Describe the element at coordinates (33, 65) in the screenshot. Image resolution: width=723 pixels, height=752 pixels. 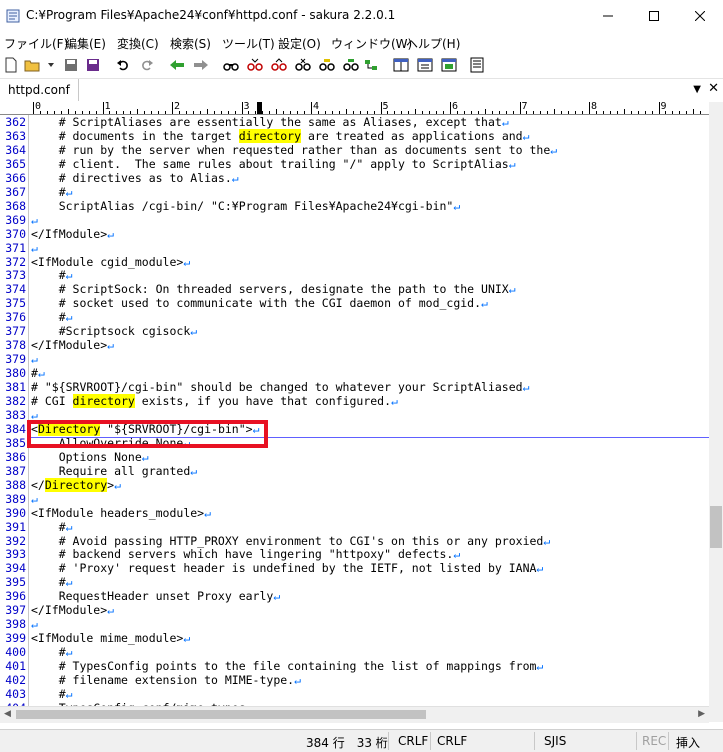
I see `open-button` at that location.